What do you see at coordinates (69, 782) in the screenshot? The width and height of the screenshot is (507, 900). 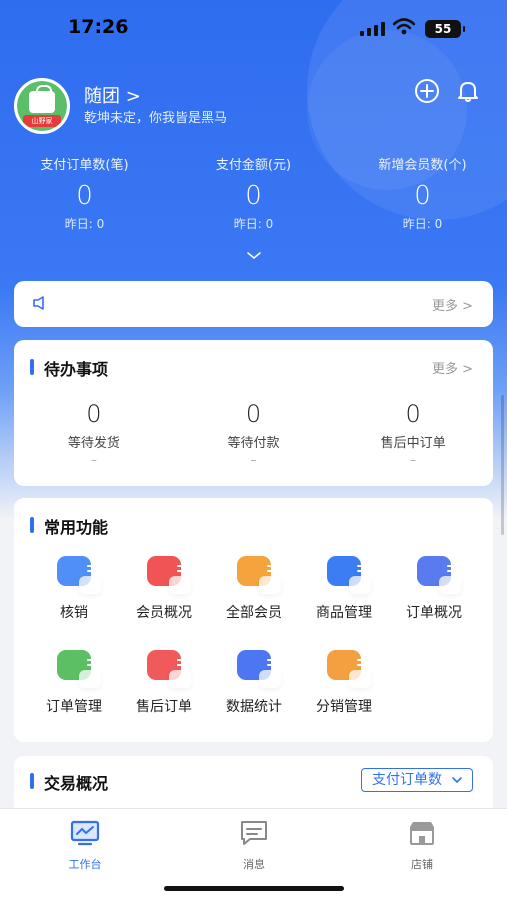 I see `trade-title: 交易概况` at bounding box center [69, 782].